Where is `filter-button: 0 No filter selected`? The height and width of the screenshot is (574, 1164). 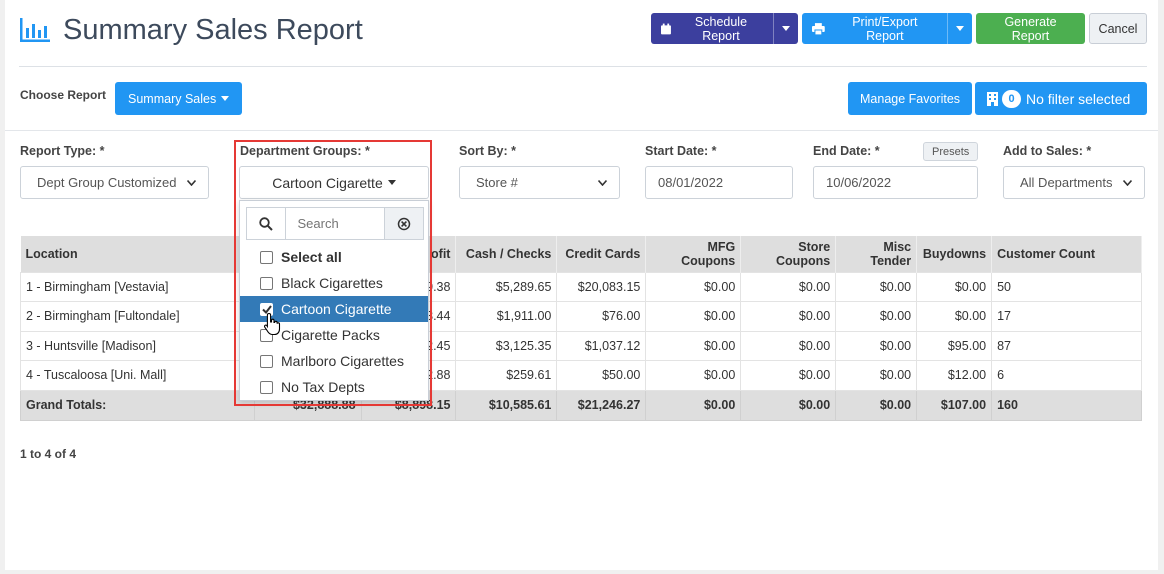 filter-button: 0 No filter selected is located at coordinates (1061, 98).